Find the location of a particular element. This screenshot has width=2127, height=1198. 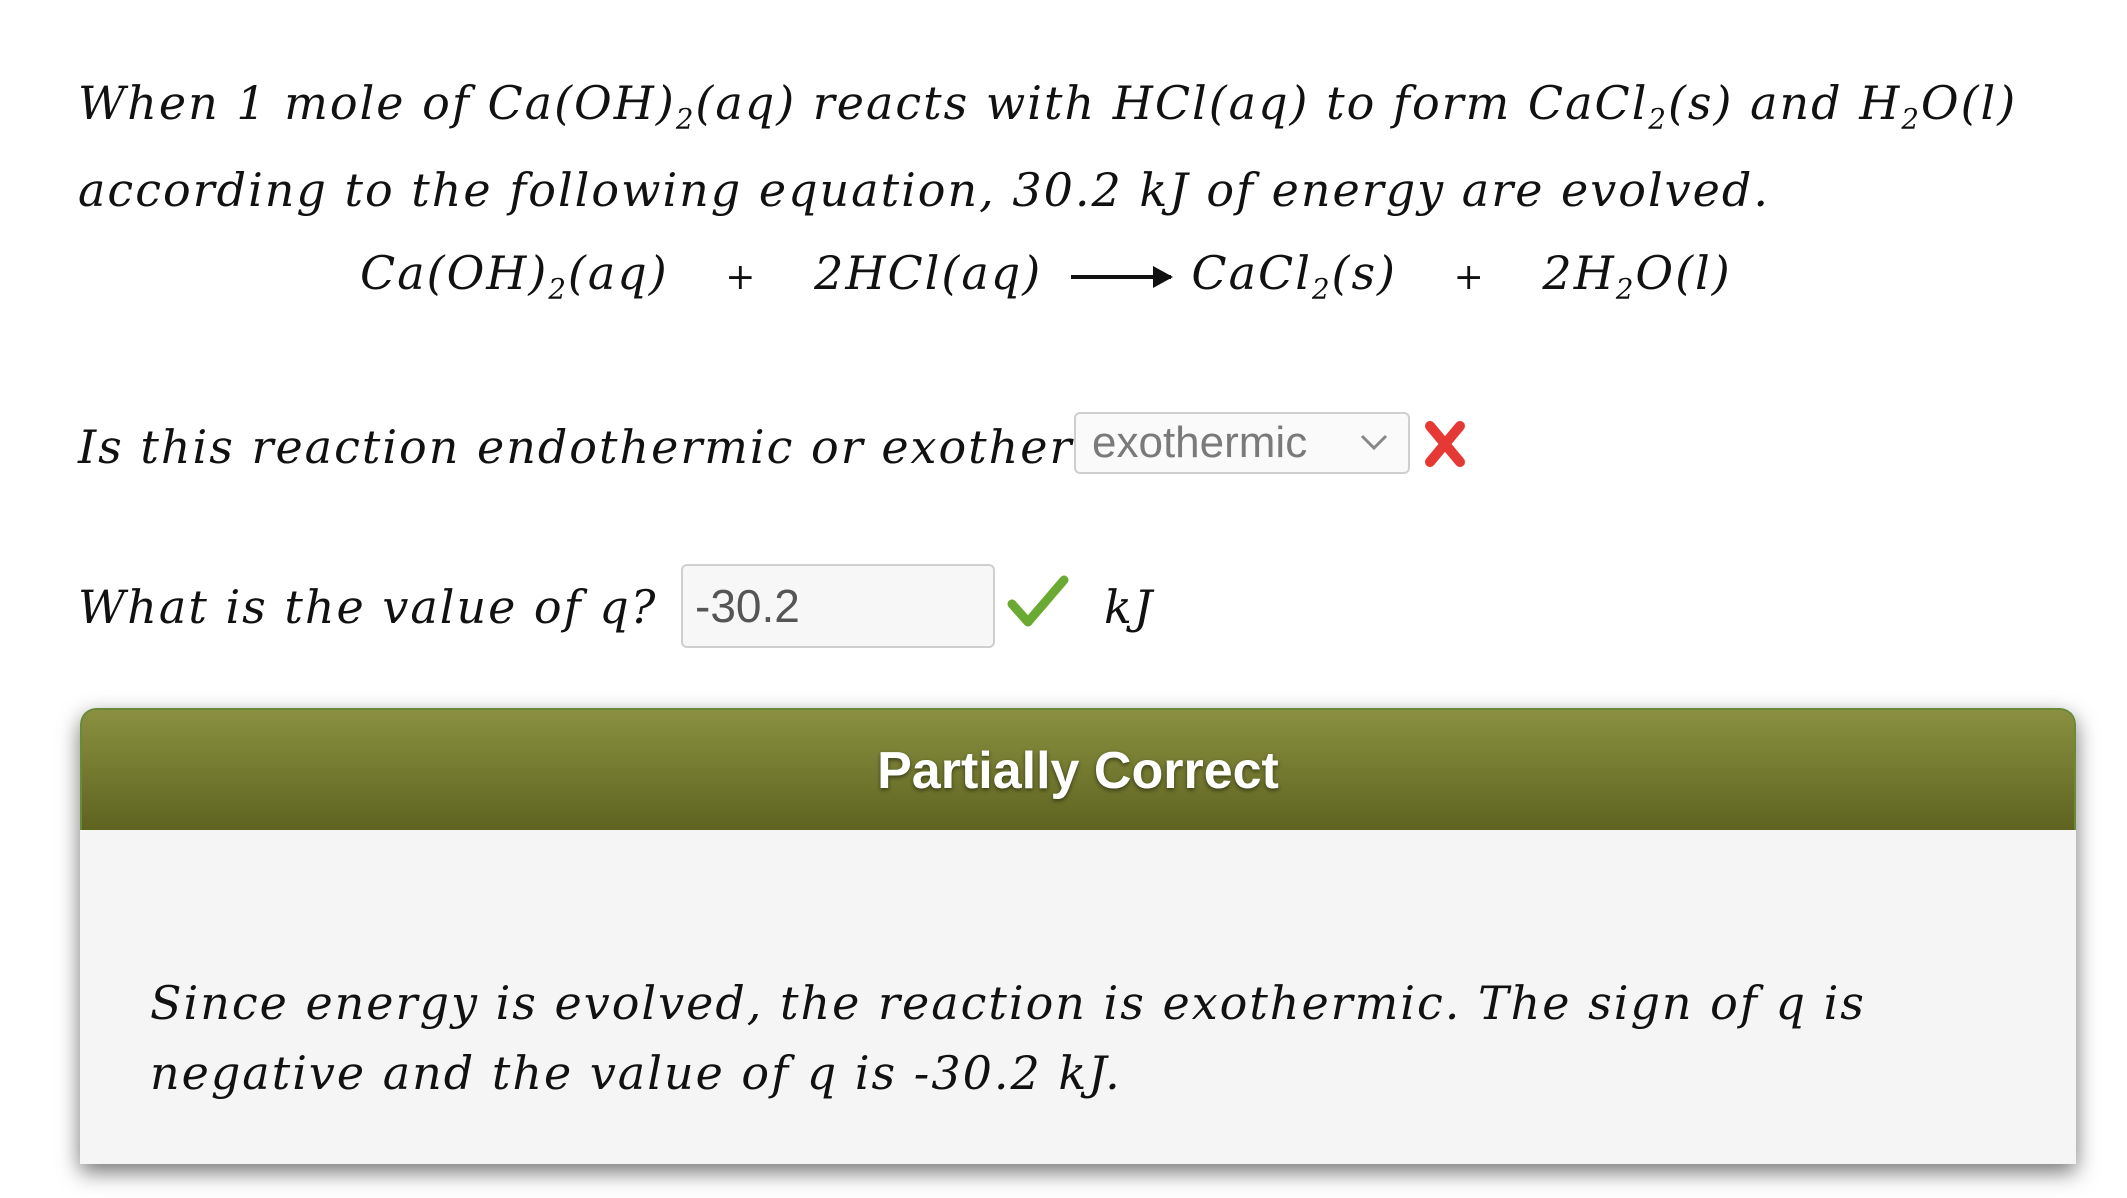

product-1: CaCl2(s) is located at coordinates (1294, 276).